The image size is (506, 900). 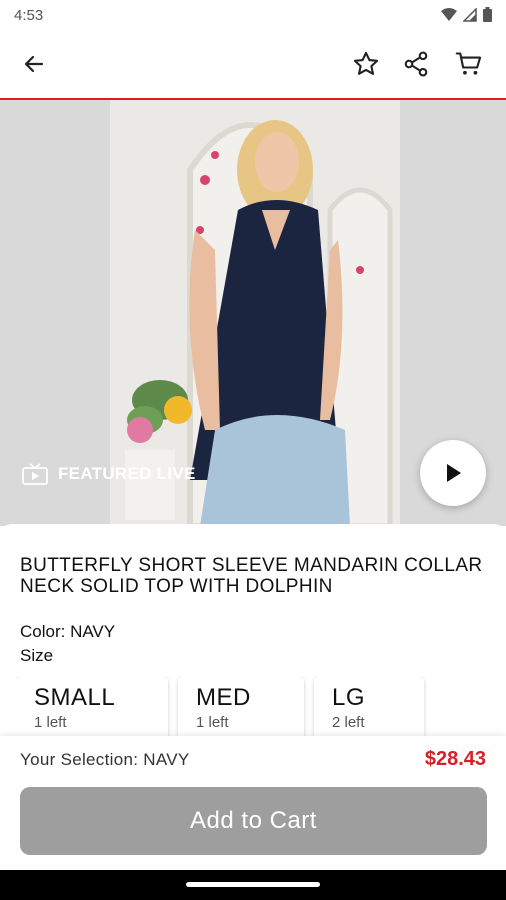 I want to click on arrow-left-icon, so click(x=34, y=64).